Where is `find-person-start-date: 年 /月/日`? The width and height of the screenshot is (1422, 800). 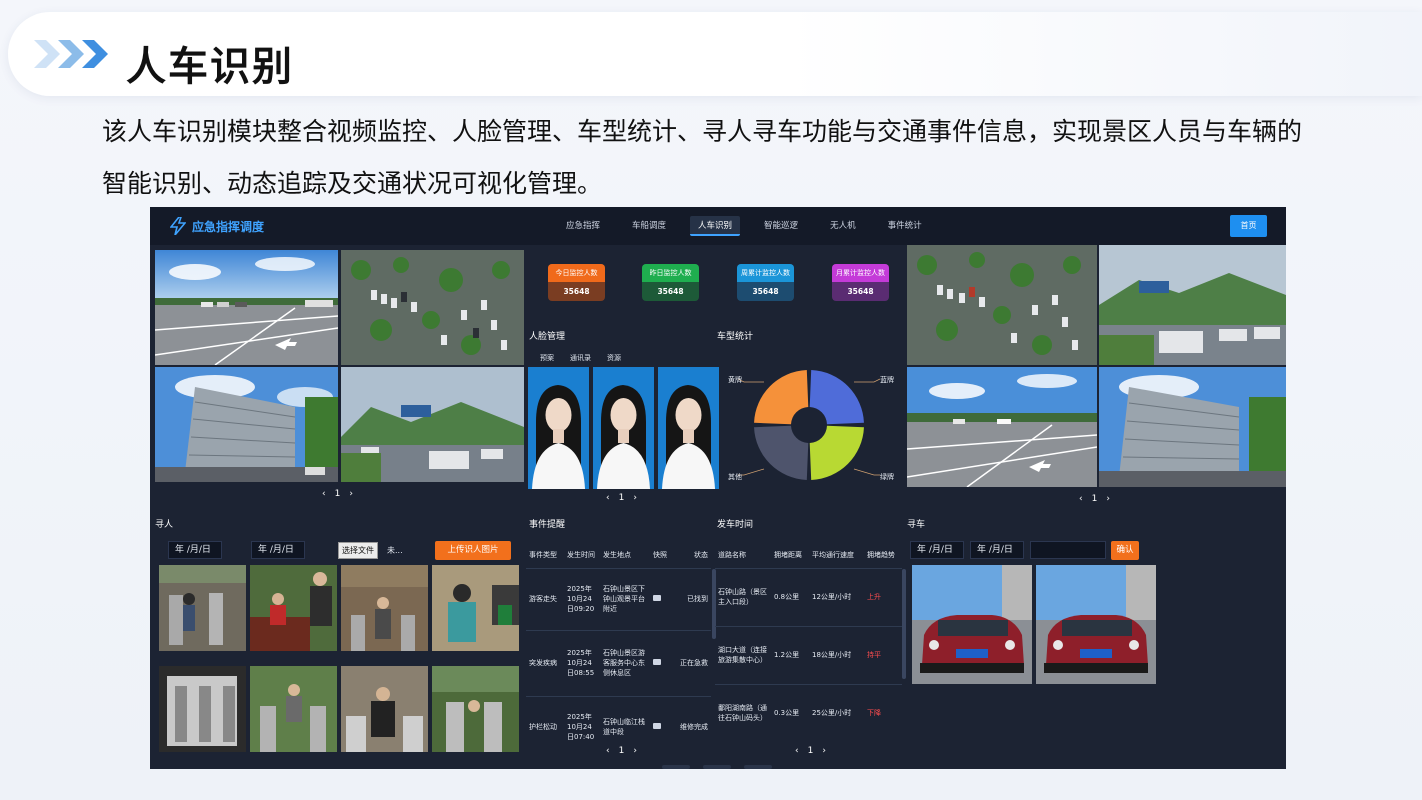
find-person-start-date: 年 /月/日 is located at coordinates (195, 550).